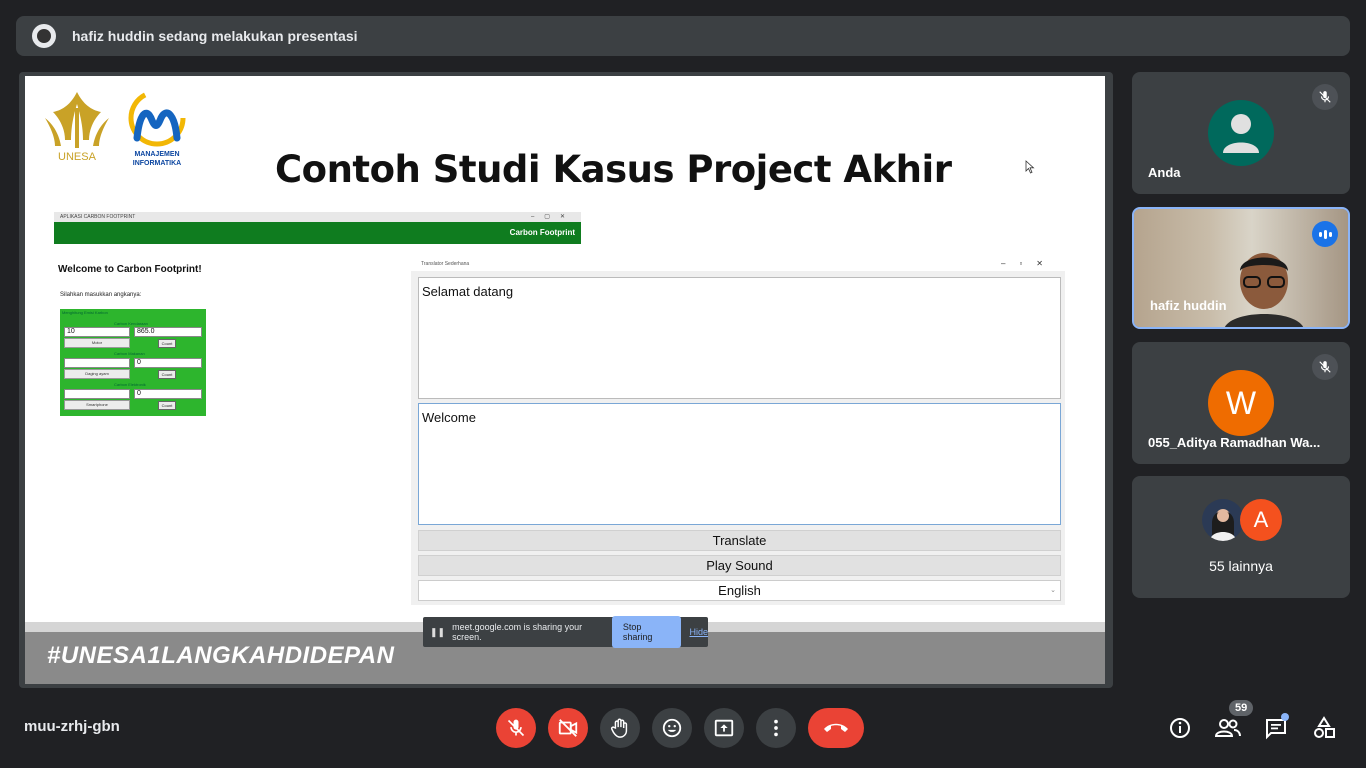  Describe the element at coordinates (131, 323) in the screenshot. I see `kendaraan-label: Carbon Kendaraan` at that location.